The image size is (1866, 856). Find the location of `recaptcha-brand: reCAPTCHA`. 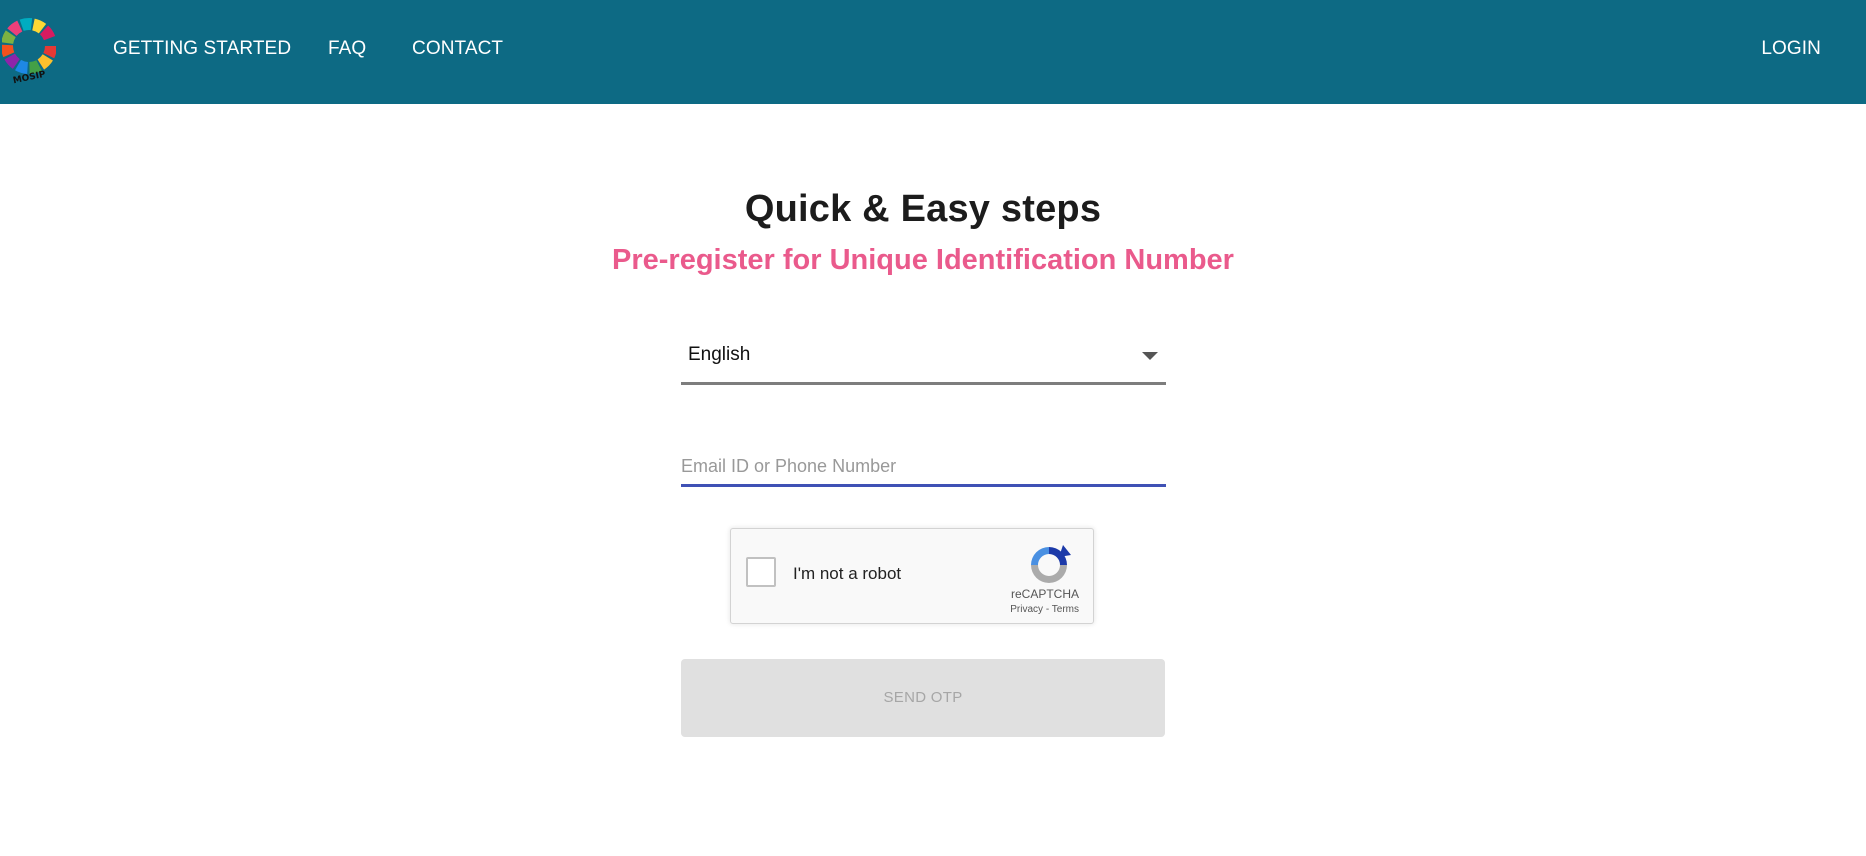

recaptcha-brand: reCAPTCHA is located at coordinates (1044, 594).